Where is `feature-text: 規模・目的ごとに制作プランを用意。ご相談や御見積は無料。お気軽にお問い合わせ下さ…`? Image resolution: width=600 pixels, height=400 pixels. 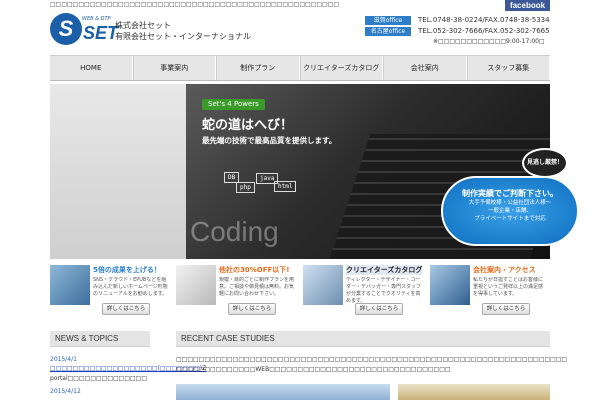 feature-text: 規模・目的ごとに制作プランを用意。ご相談や御見積は無料。お気軽にお問い合わせ下さ… is located at coordinates (257, 287).